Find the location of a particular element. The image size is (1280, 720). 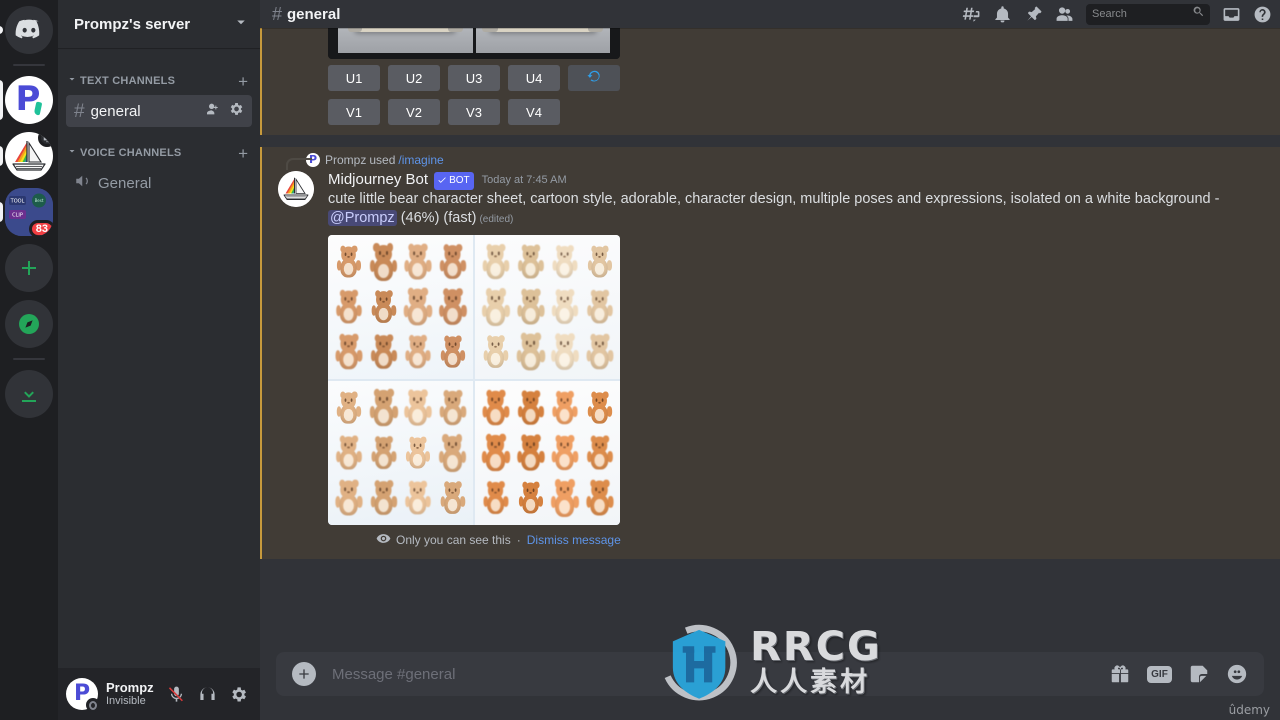

category-label: VOICE CHANNELS is located at coordinates (131, 153).